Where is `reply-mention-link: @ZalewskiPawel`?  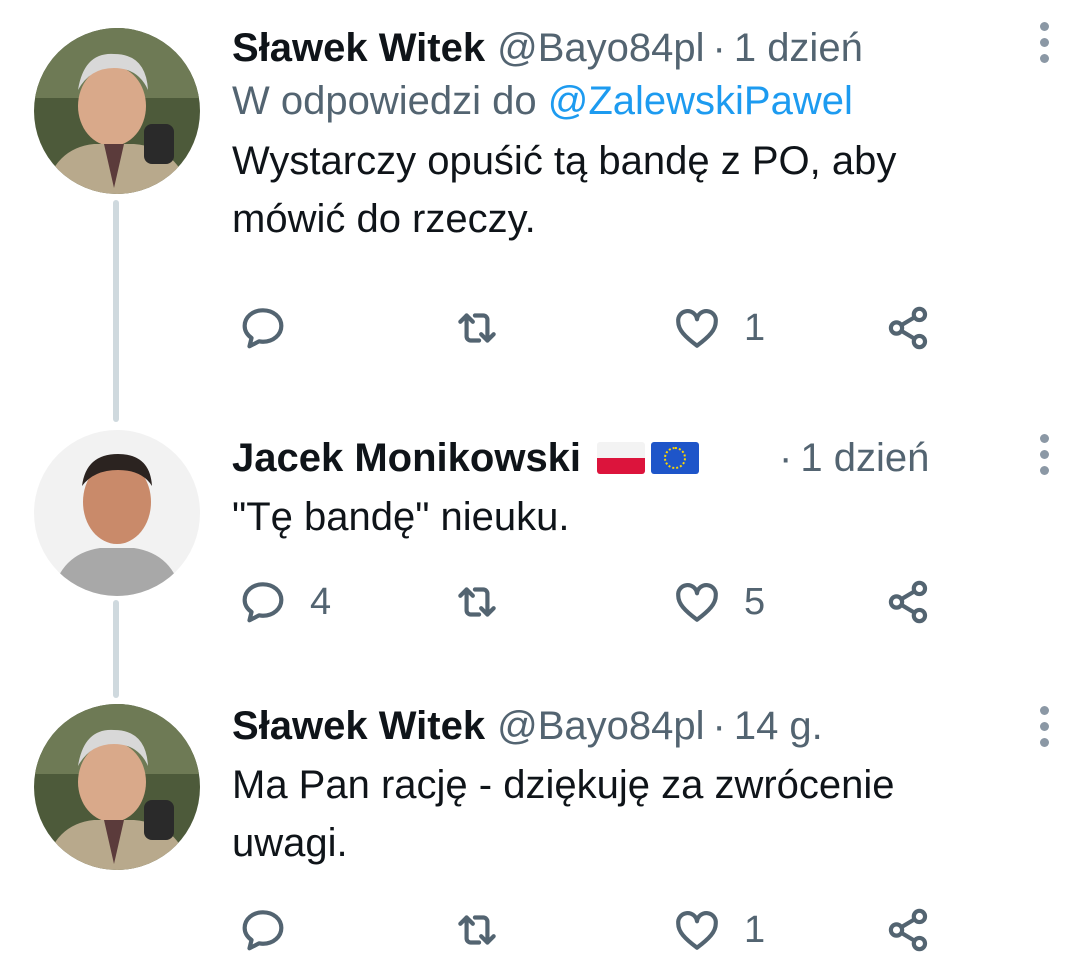
reply-mention-link: @ZalewskiPawel is located at coordinates (700, 101).